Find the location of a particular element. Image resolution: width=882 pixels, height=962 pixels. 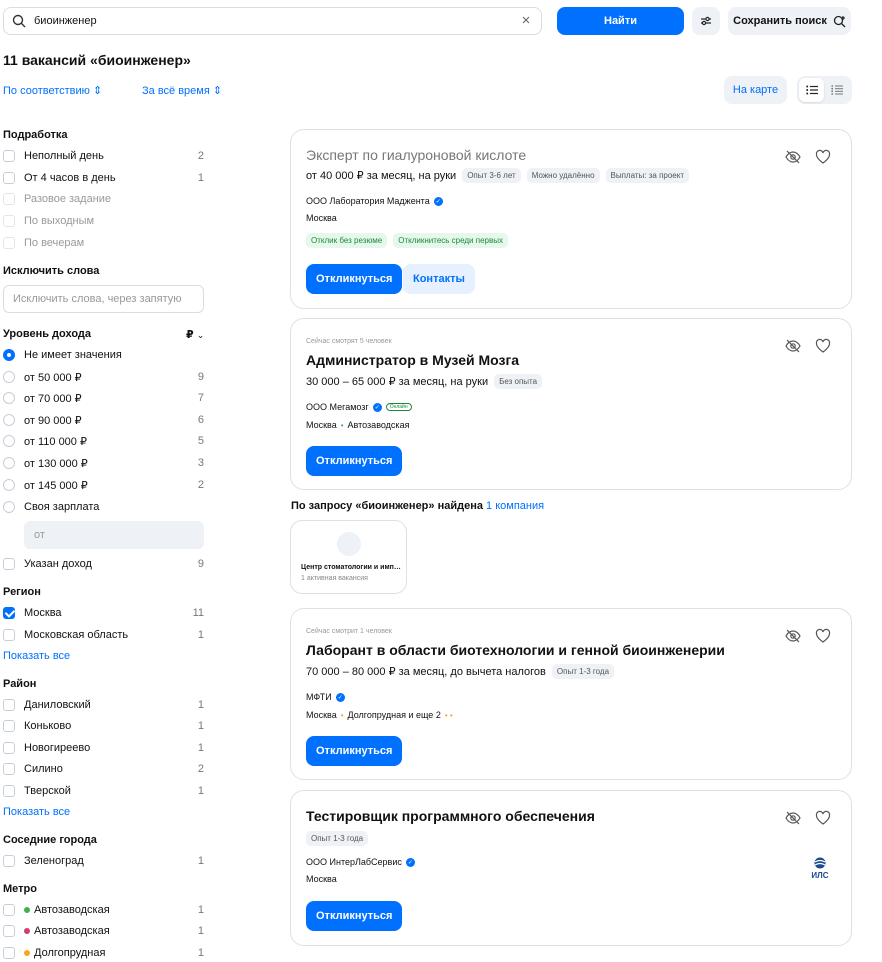

income-option: от 145 000 ₽ 2 is located at coordinates (103, 485).